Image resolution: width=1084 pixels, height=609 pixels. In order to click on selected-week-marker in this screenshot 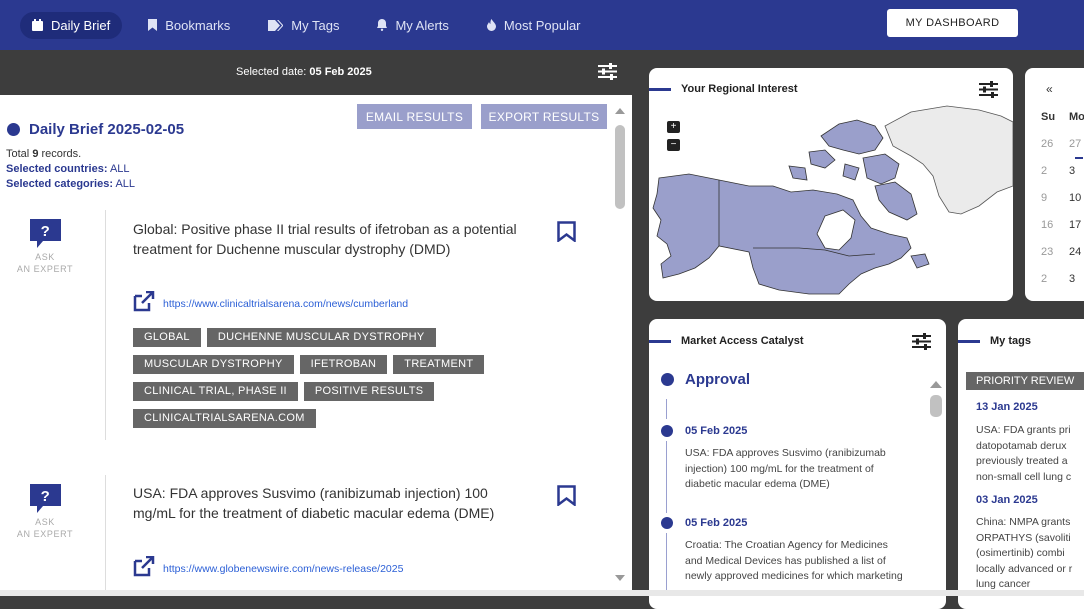, I will do `click(1079, 158)`.